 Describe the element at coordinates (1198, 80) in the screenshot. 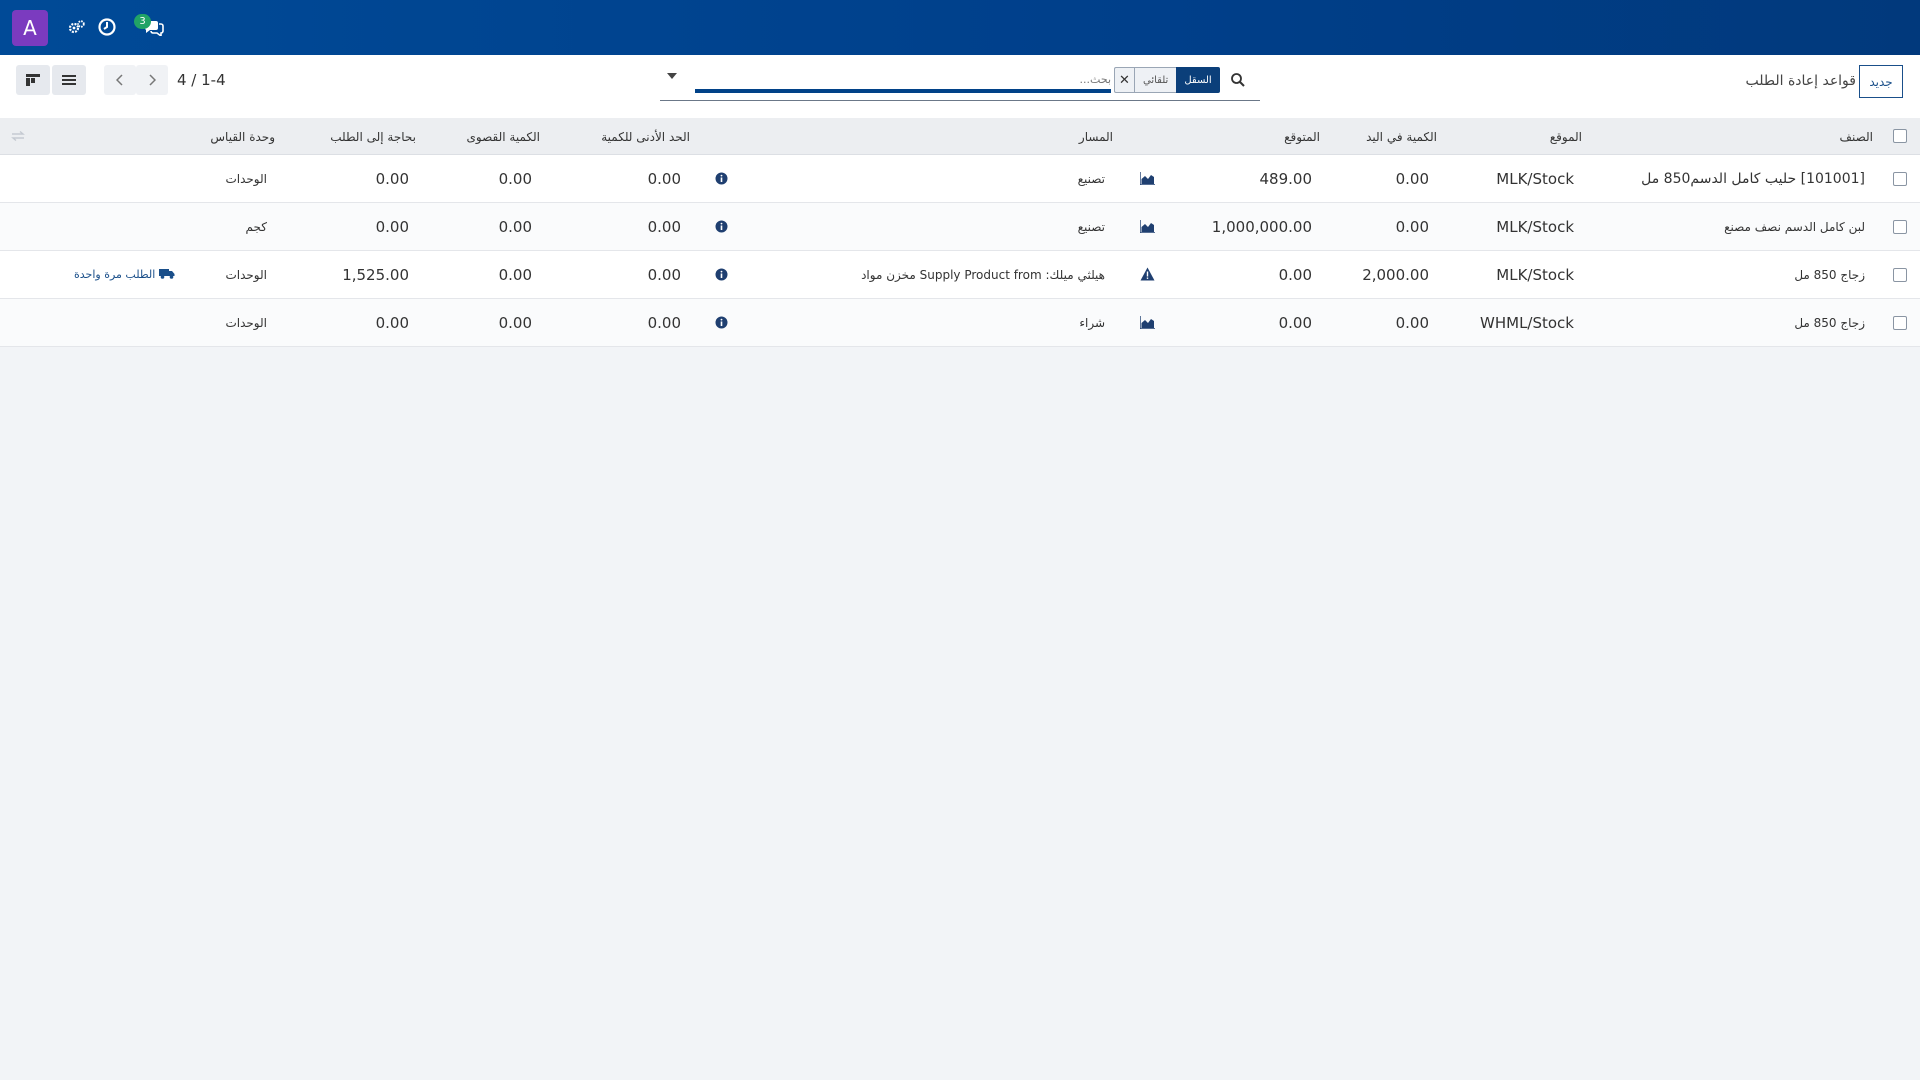

I see `facet-label: السقل` at that location.